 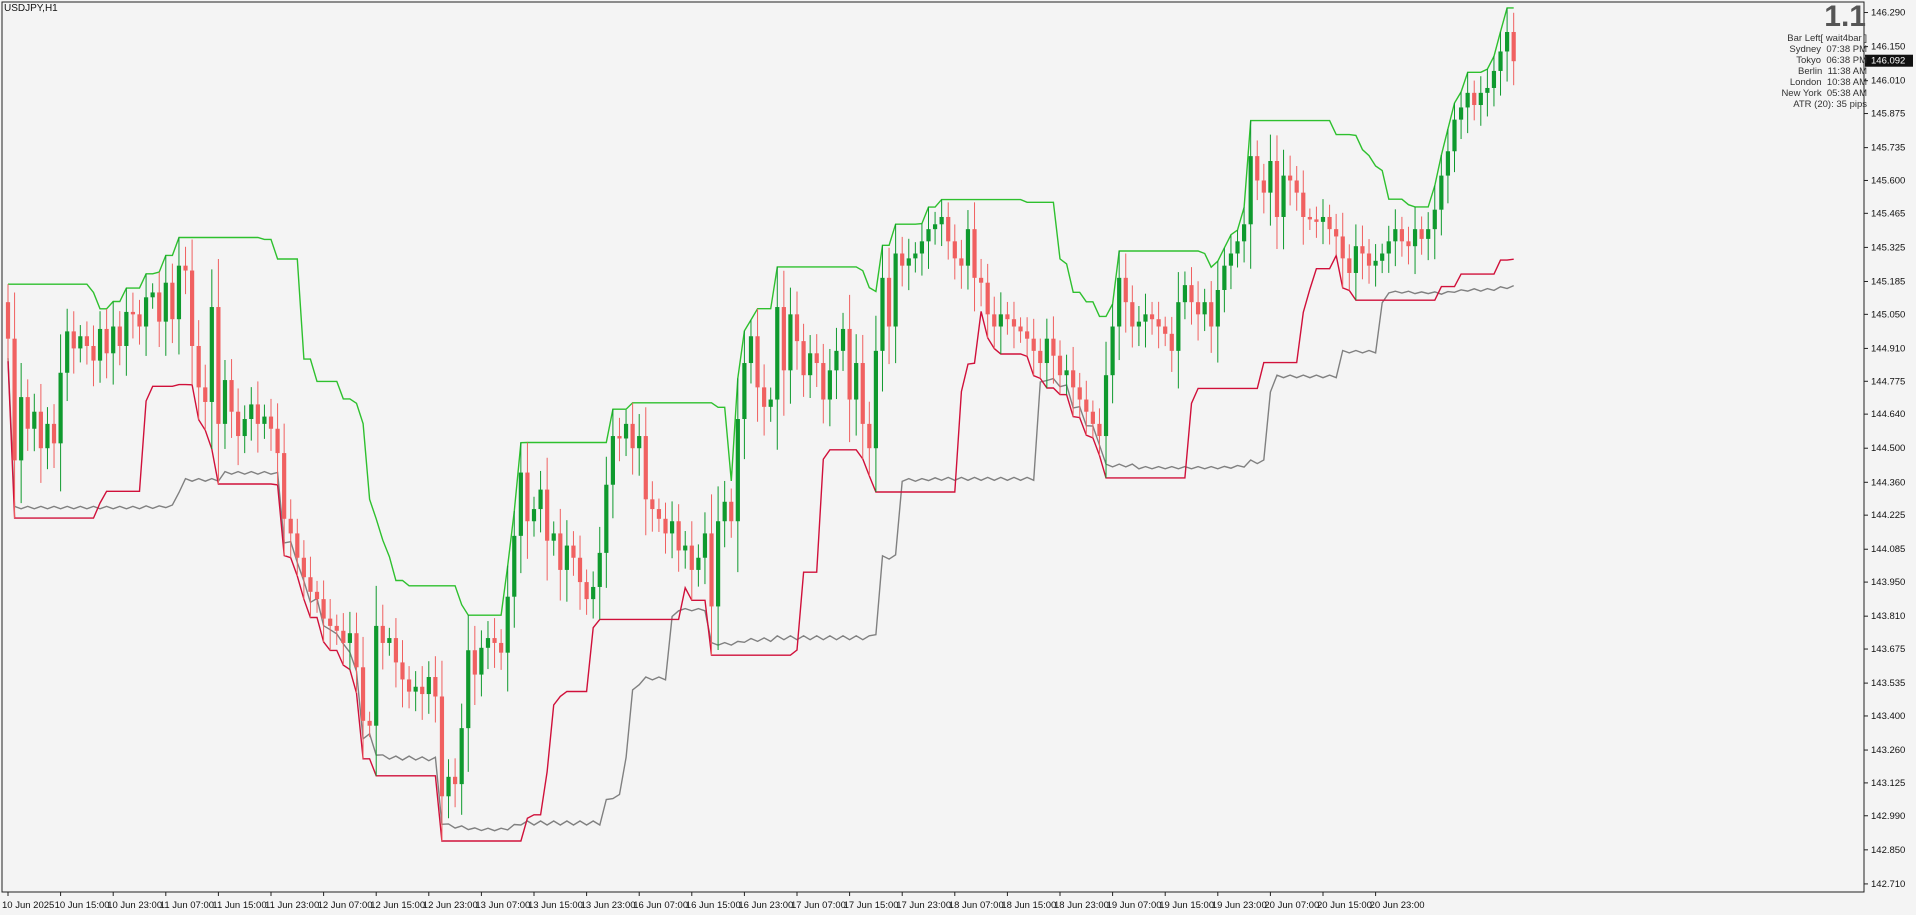 I want to click on current-price-marker: 146.092, so click(x=1889, y=60).